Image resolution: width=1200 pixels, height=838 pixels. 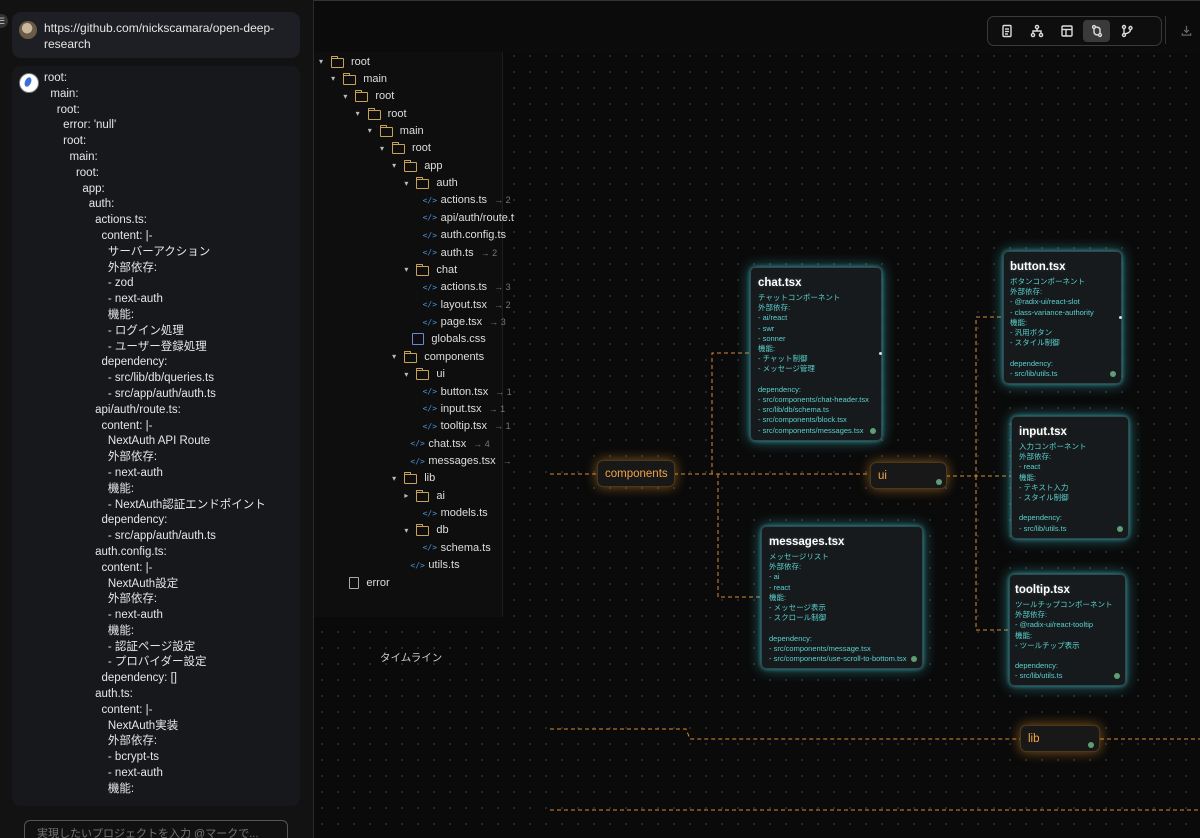 What do you see at coordinates (502, 287) in the screenshot?
I see `dependency-count: → 3` at bounding box center [502, 287].